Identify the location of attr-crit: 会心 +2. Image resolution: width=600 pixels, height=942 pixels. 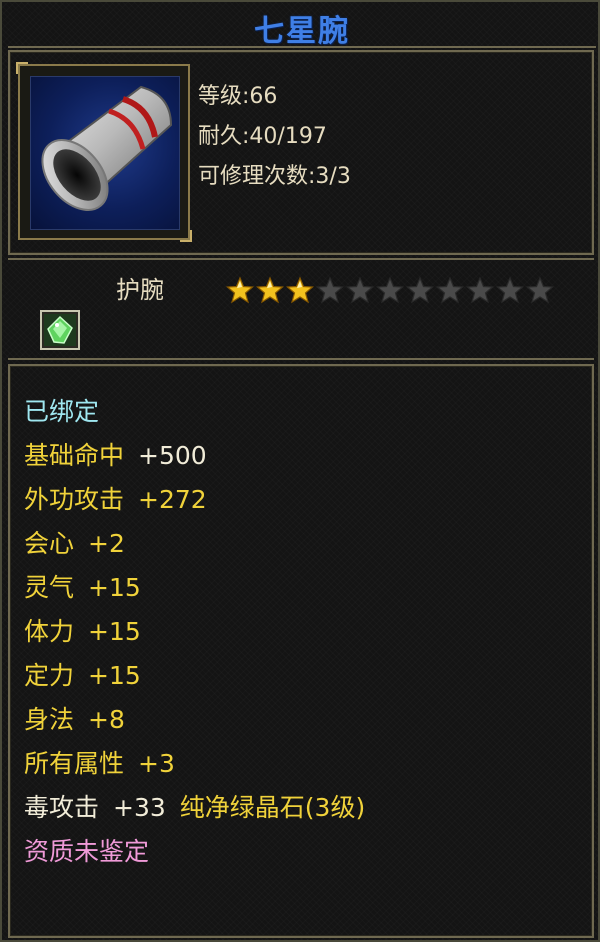
(74, 542).